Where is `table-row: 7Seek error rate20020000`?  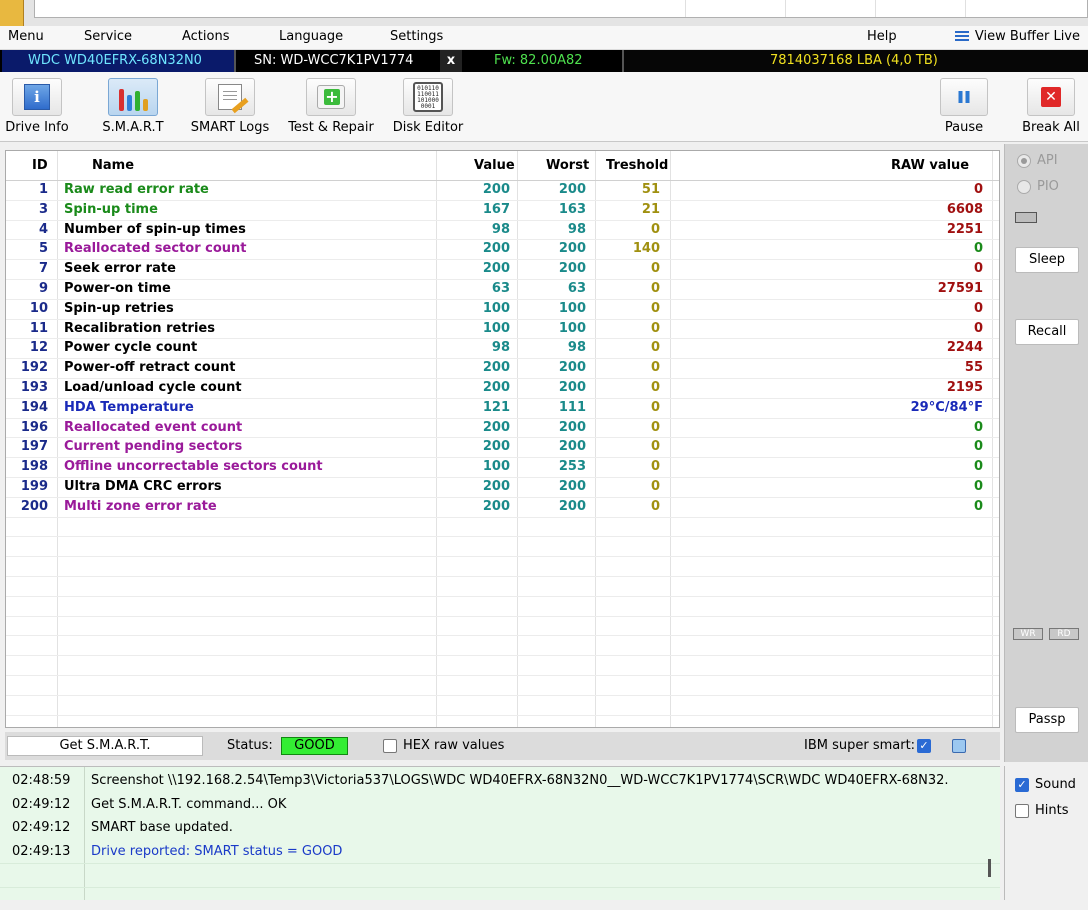
table-row: 7Seek error rate20020000 is located at coordinates (502, 270).